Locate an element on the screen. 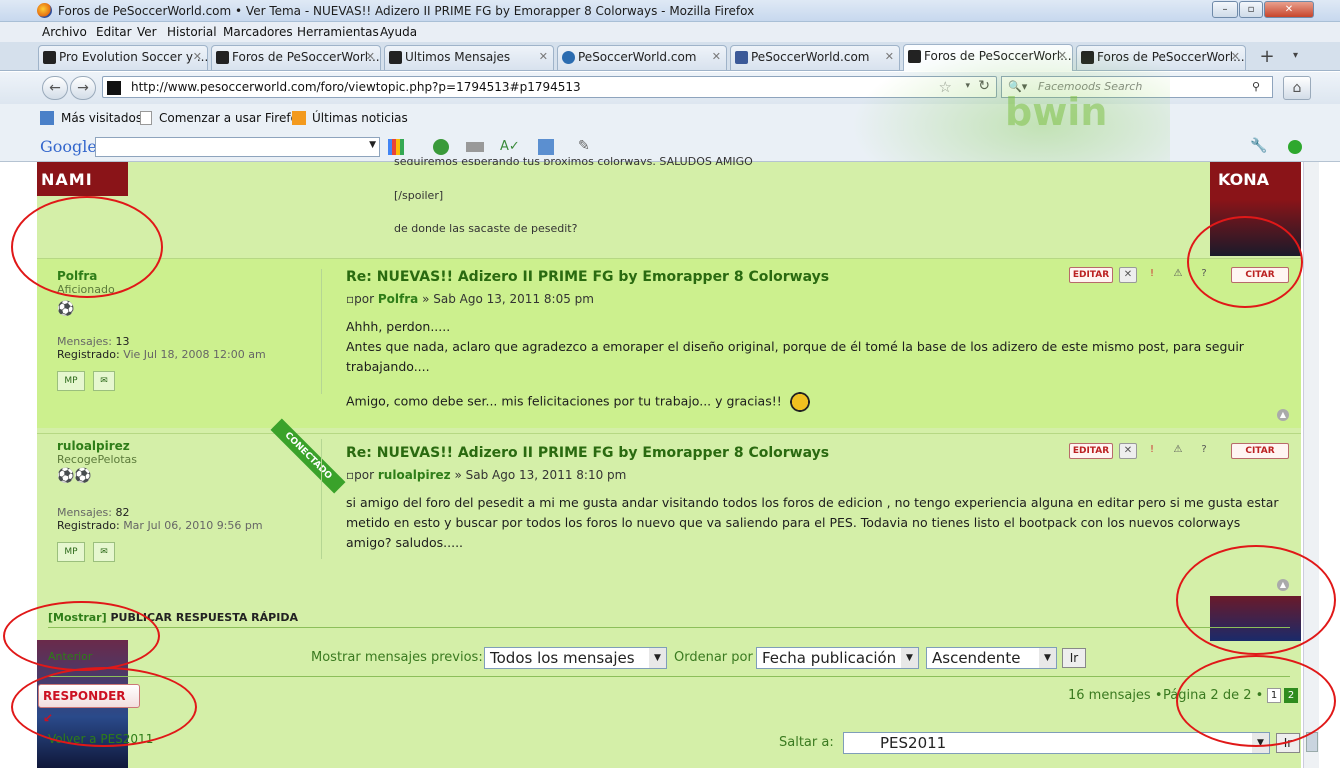  forward-icon: → is located at coordinates (83, 88).